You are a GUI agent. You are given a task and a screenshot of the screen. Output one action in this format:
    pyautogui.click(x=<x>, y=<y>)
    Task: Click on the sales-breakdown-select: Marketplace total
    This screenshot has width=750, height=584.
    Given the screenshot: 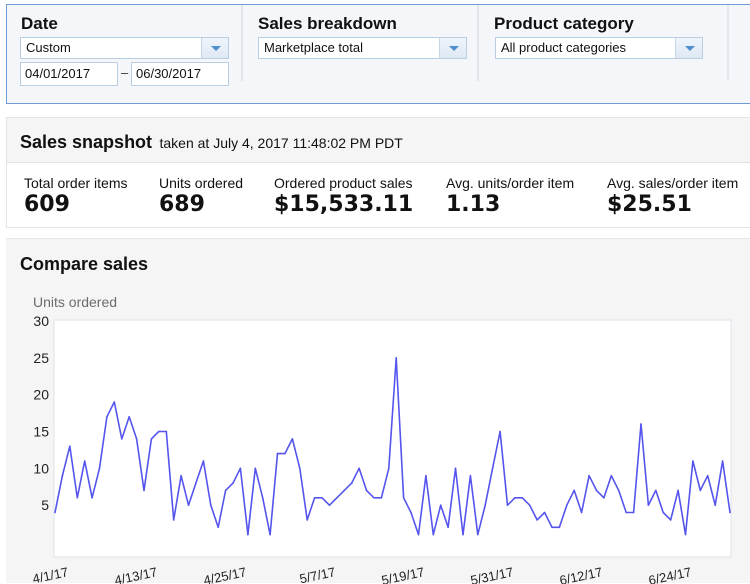 What is the action you would take?
    pyautogui.click(x=362, y=48)
    